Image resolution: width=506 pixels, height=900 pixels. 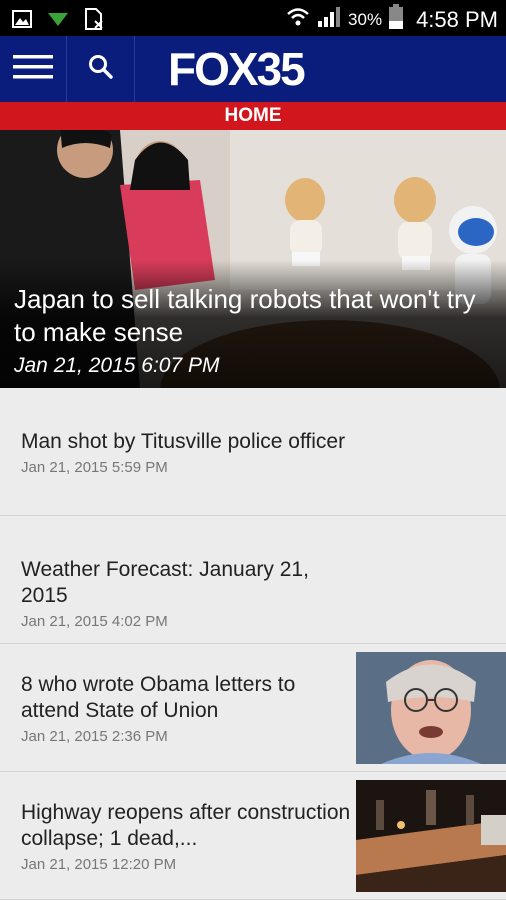 I want to click on story-title: Man shot by Titusville police officer, so click(x=186, y=442).